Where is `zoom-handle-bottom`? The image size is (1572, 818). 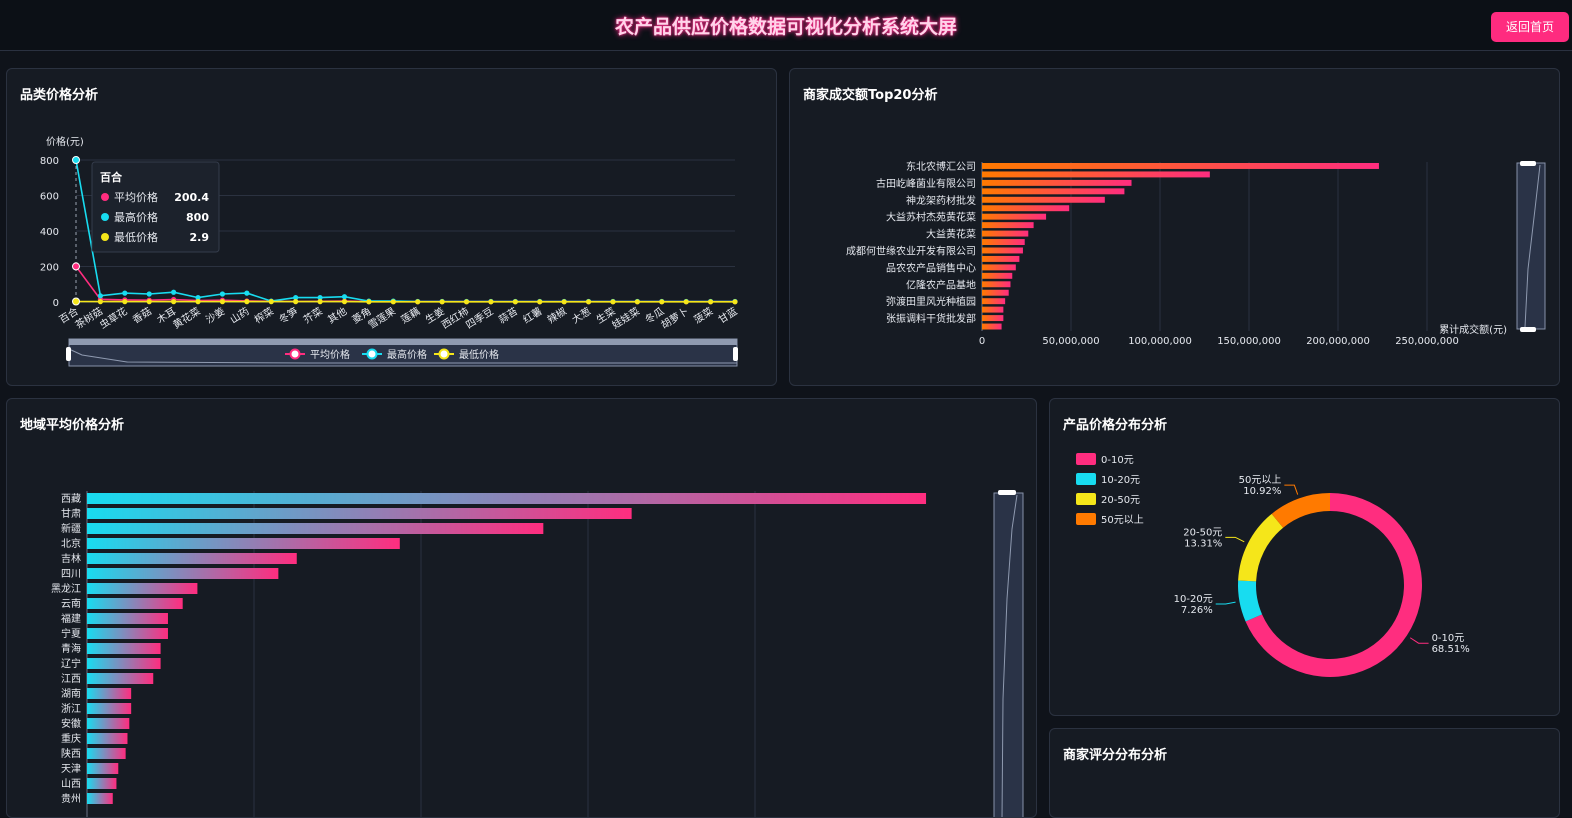
zoom-handle-bottom is located at coordinates (1528, 329).